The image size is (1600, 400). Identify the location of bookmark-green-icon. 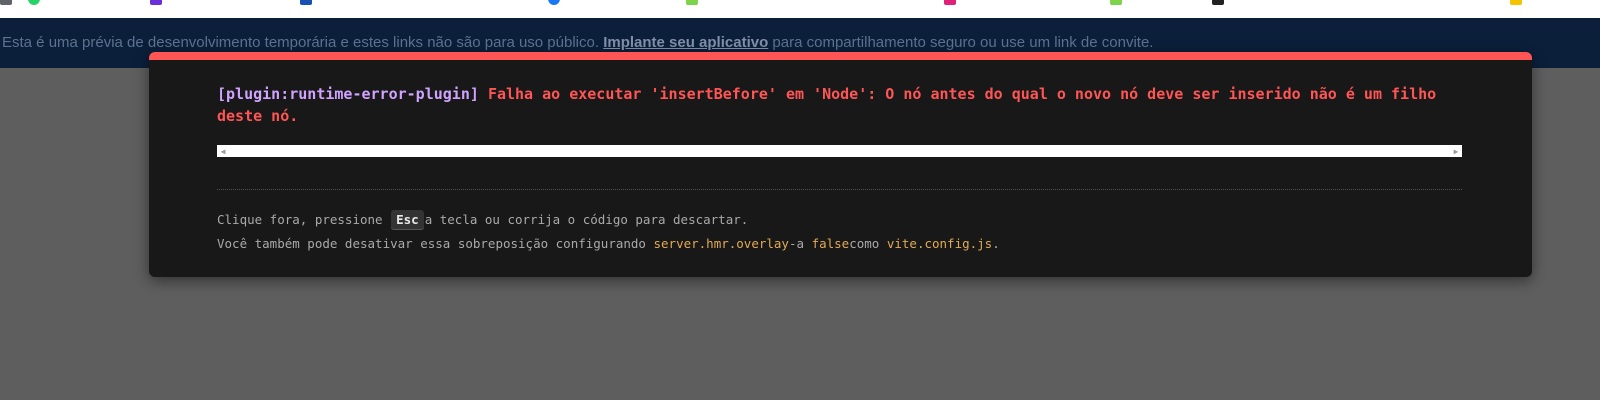
(692, 2).